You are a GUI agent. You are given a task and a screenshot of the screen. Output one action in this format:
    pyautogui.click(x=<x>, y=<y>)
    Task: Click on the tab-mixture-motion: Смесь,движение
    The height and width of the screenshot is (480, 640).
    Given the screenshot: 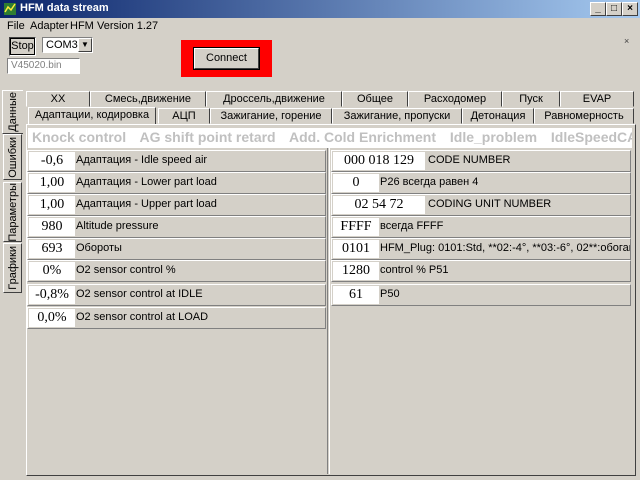 What is the action you would take?
    pyautogui.click(x=148, y=99)
    